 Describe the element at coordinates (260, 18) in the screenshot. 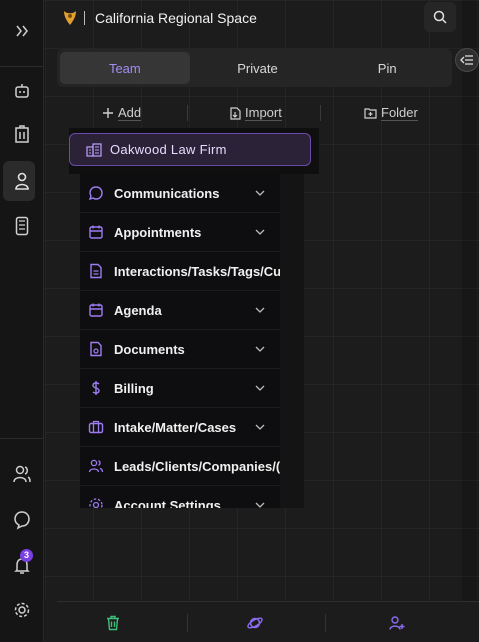

I see `workspace-header: California Regional Space` at that location.